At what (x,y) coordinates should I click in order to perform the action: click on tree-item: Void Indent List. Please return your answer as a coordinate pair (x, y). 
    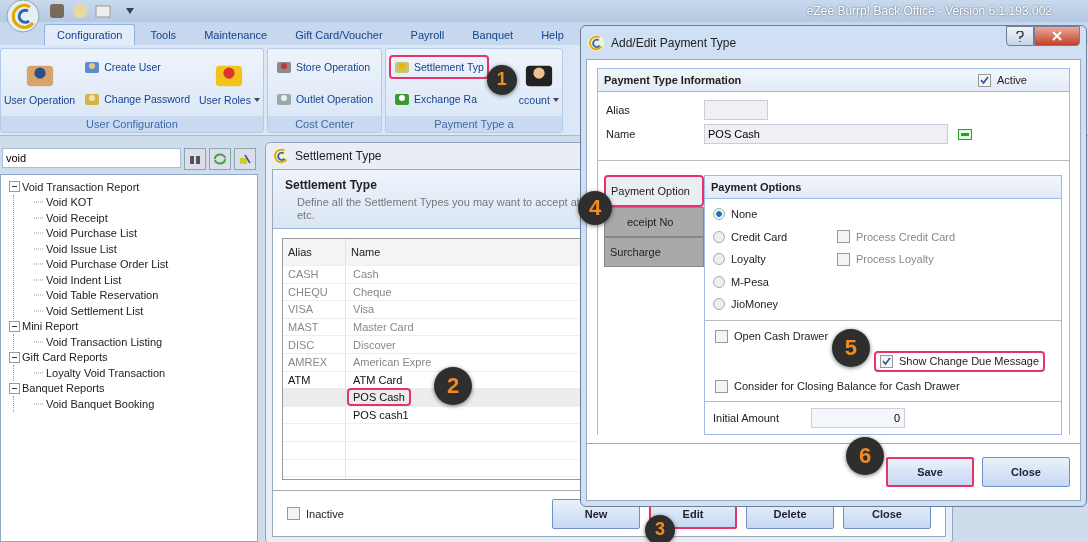
    Looking at the image, I should click on (84, 279).